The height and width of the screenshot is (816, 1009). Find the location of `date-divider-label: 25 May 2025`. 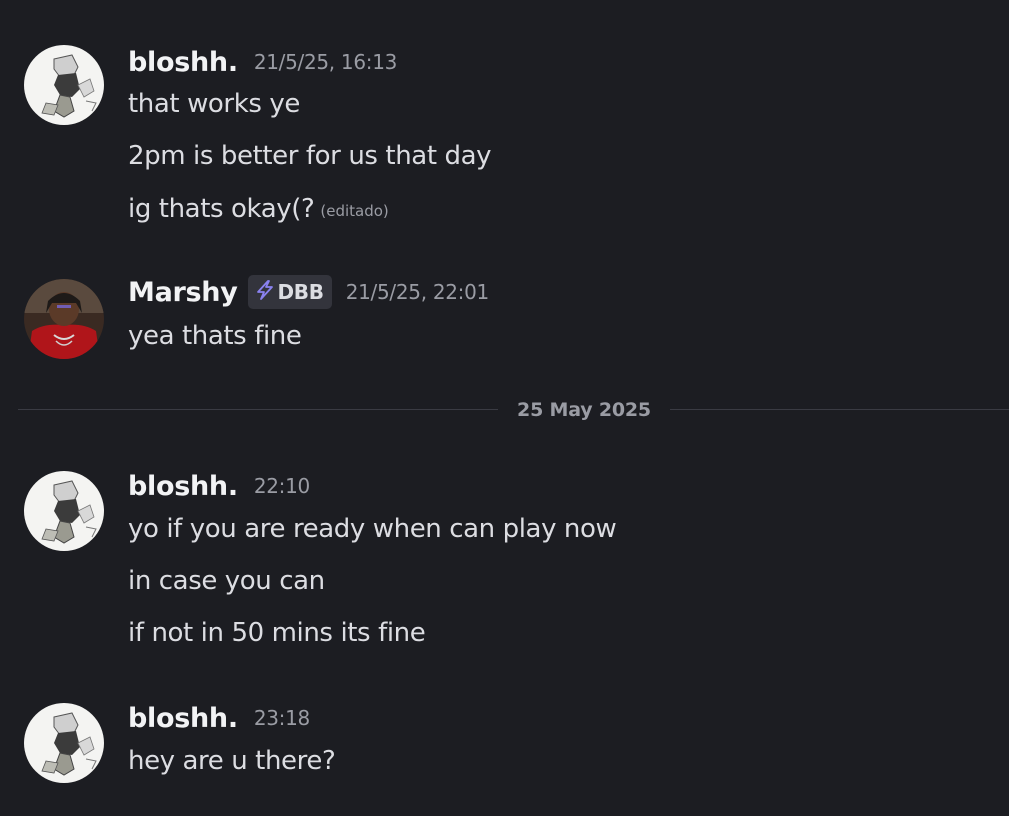

date-divider-label: 25 May 2025 is located at coordinates (584, 410).